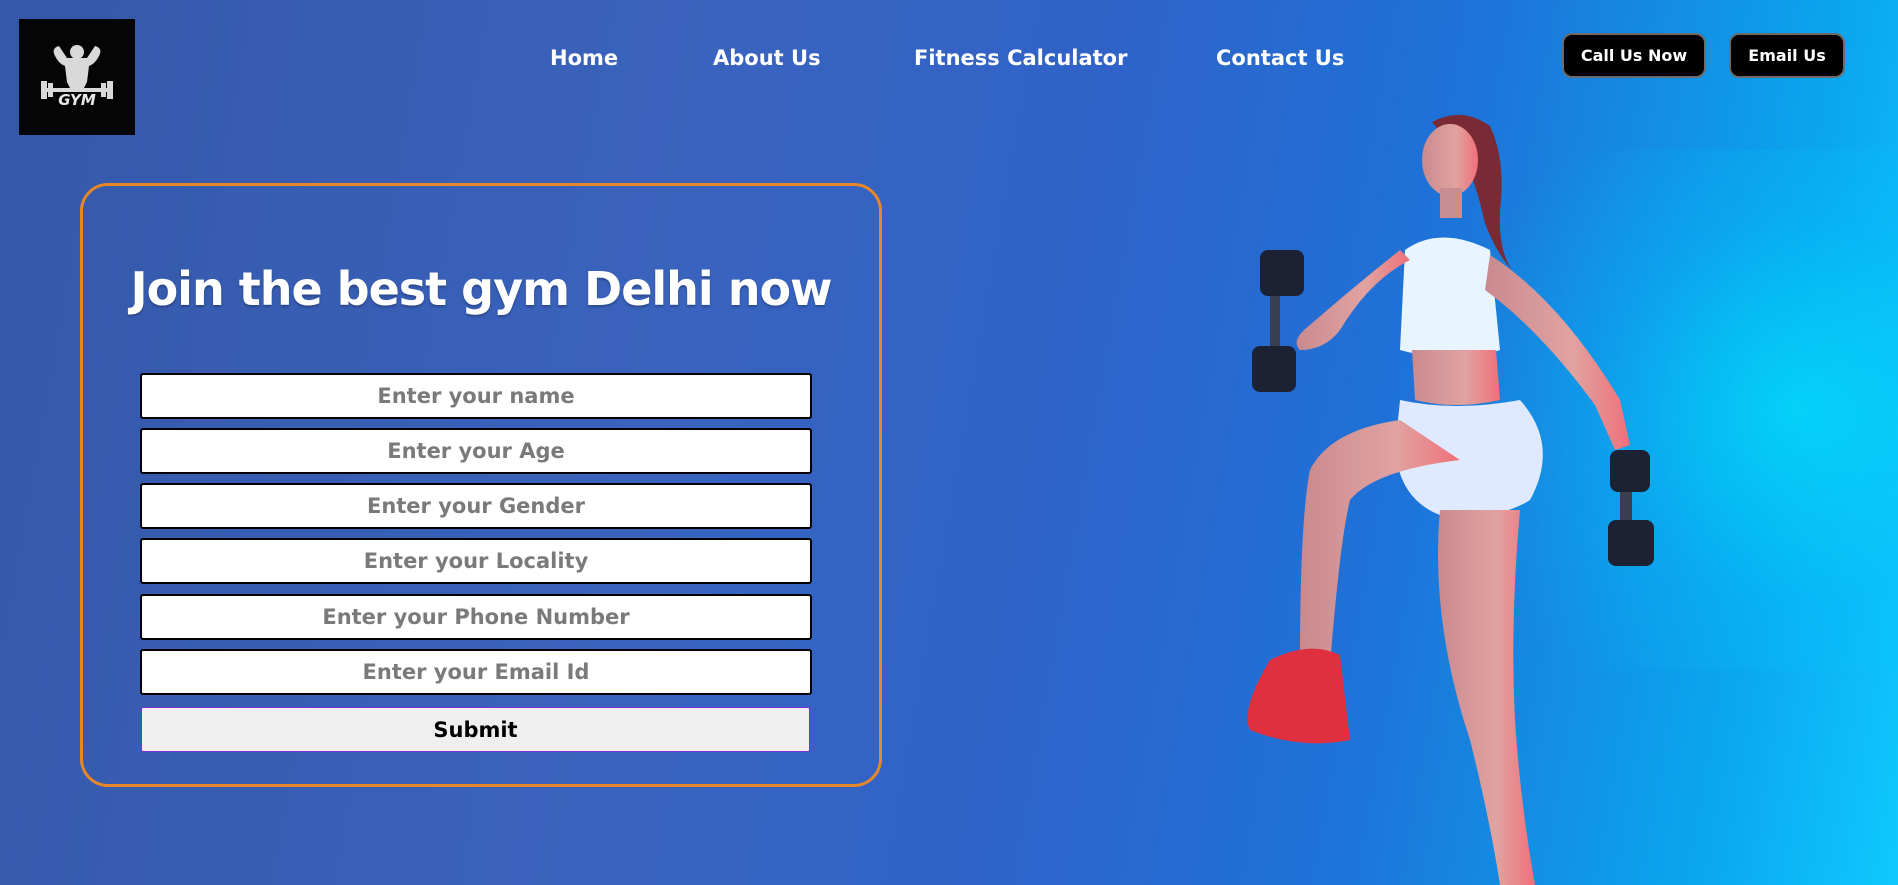  What do you see at coordinates (1020, 58) in the screenshot?
I see `nav-fitness-calculator: Fitness Calculator` at bounding box center [1020, 58].